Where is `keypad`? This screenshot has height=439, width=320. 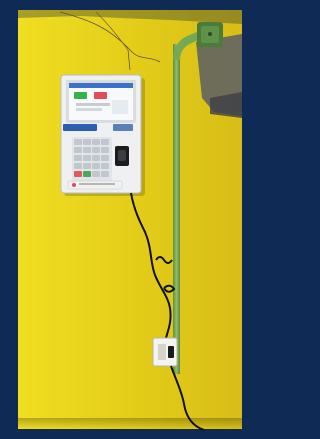
keypad is located at coordinates (92, 159).